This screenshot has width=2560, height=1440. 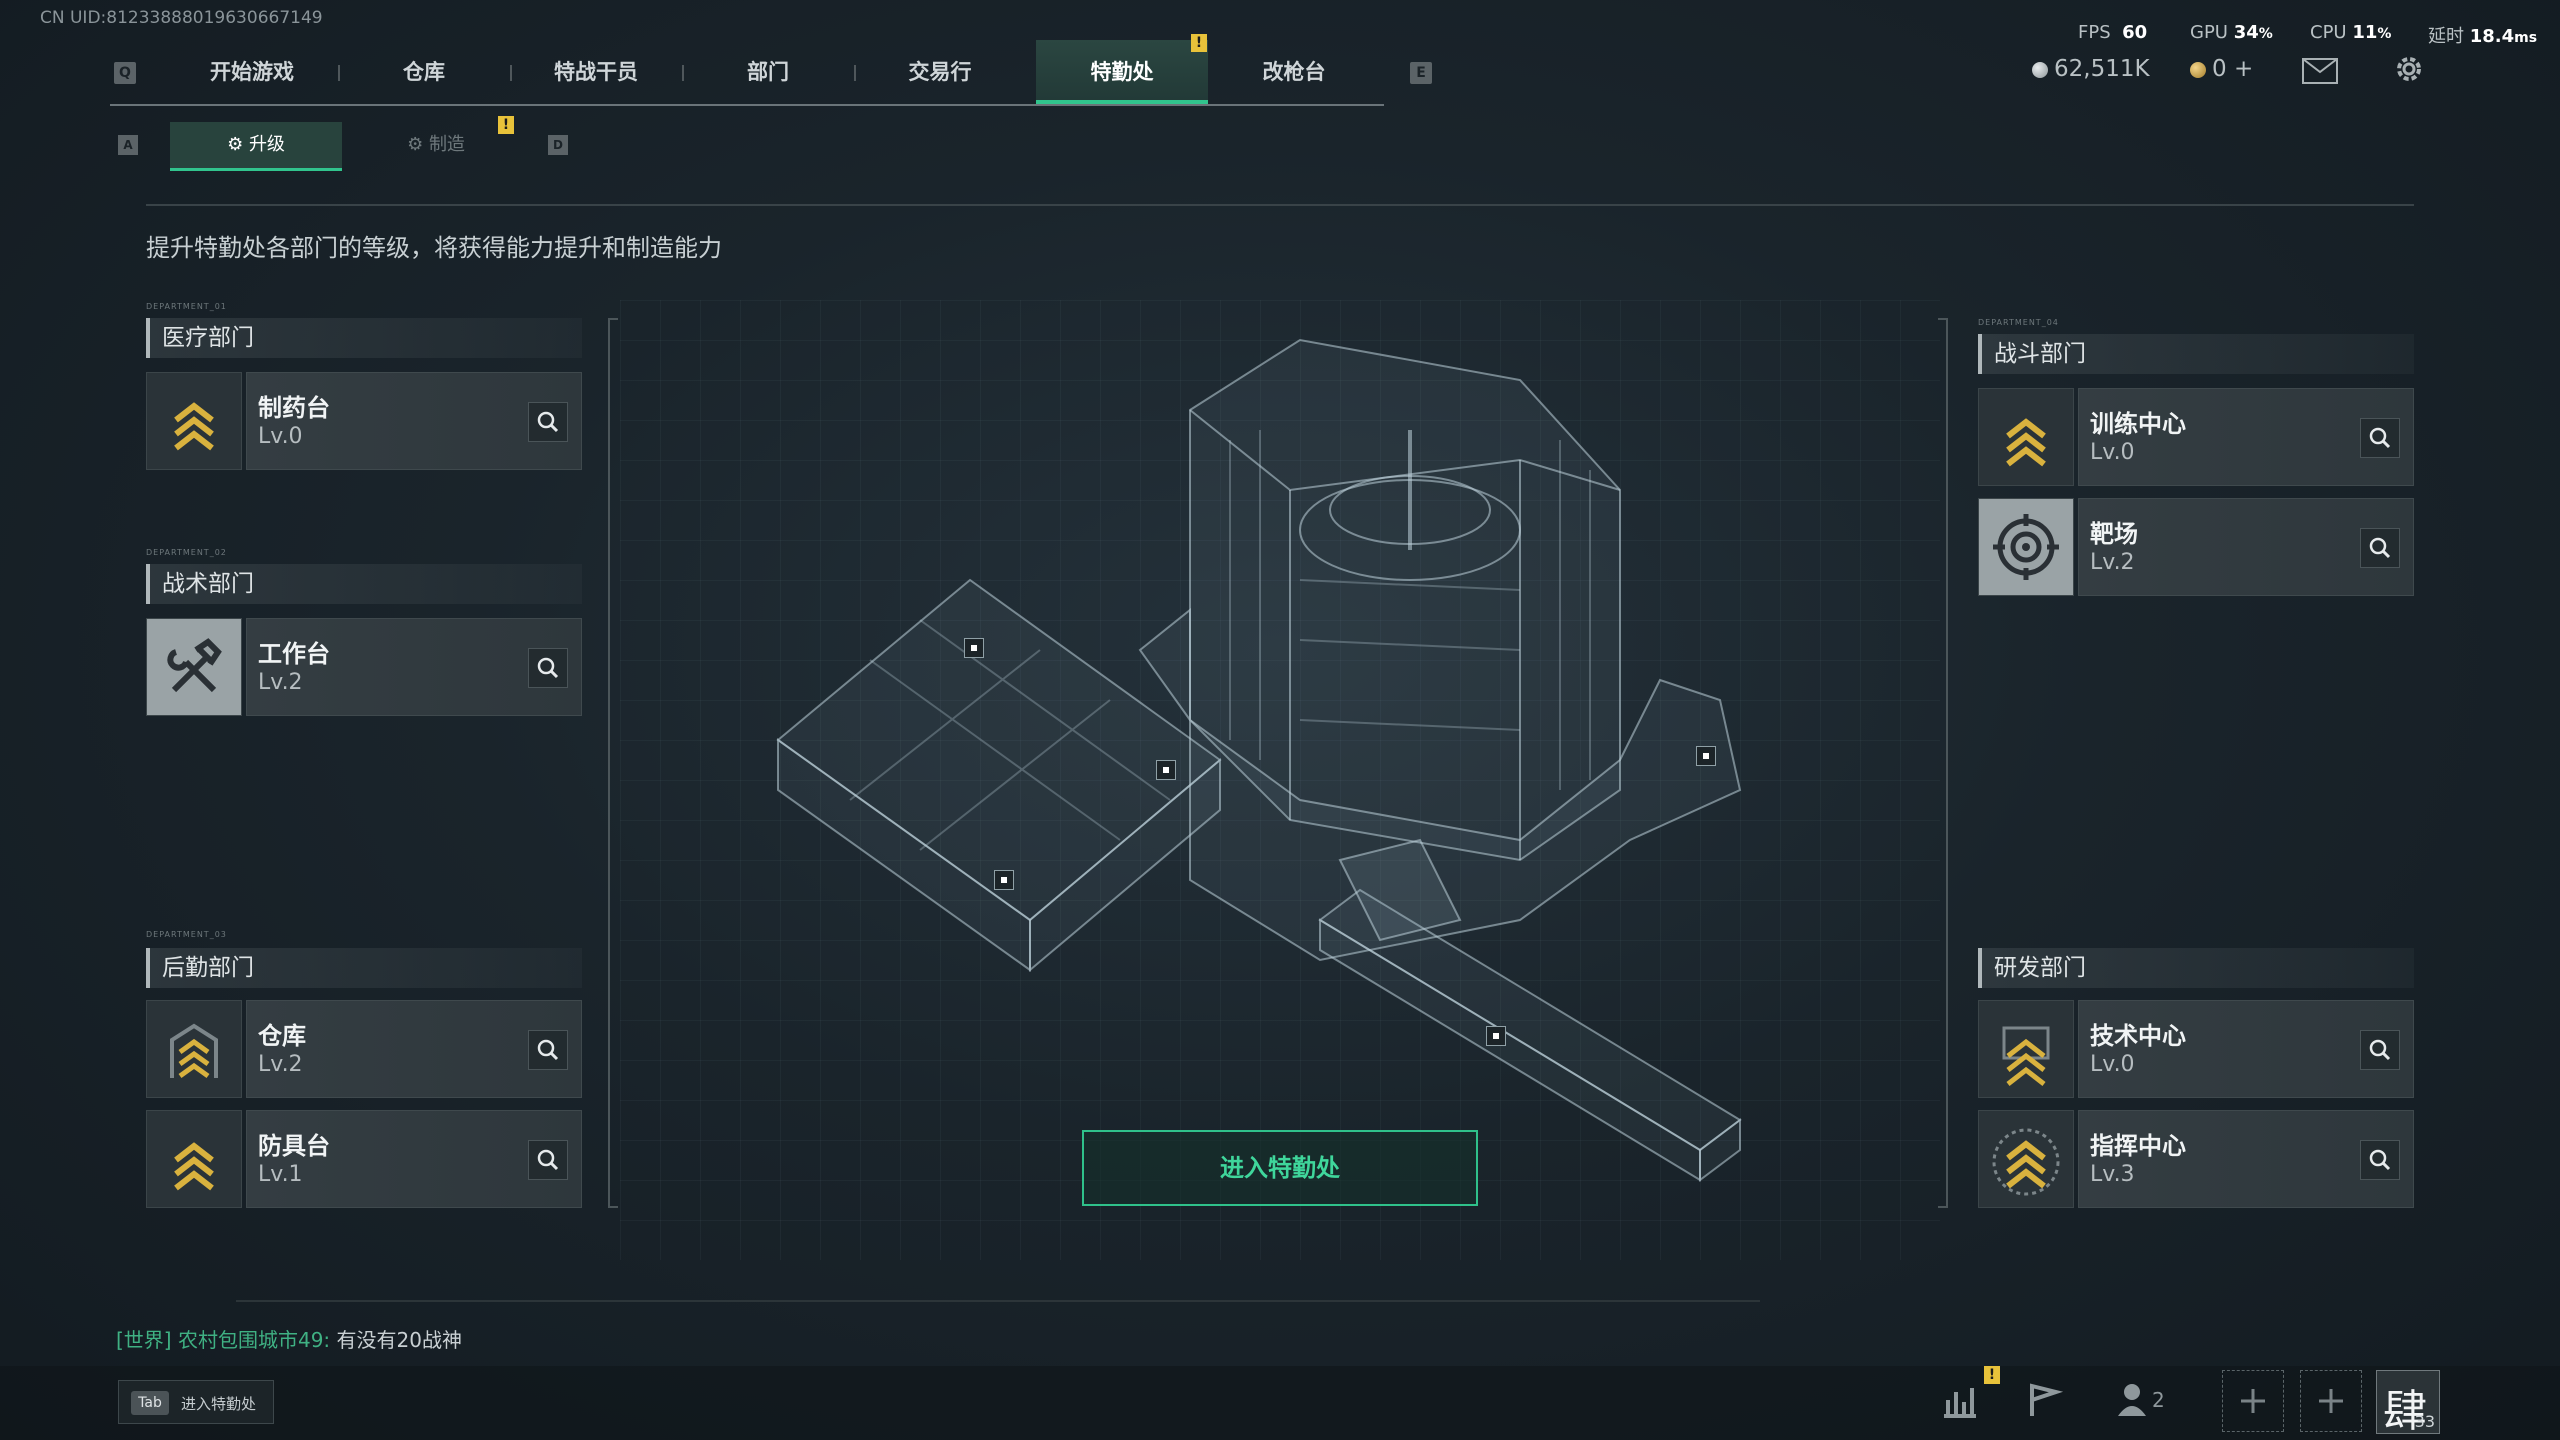 I want to click on page-description: 提升特勤处各部门的等级，将获得能力提升和制造能力, so click(x=434, y=248).